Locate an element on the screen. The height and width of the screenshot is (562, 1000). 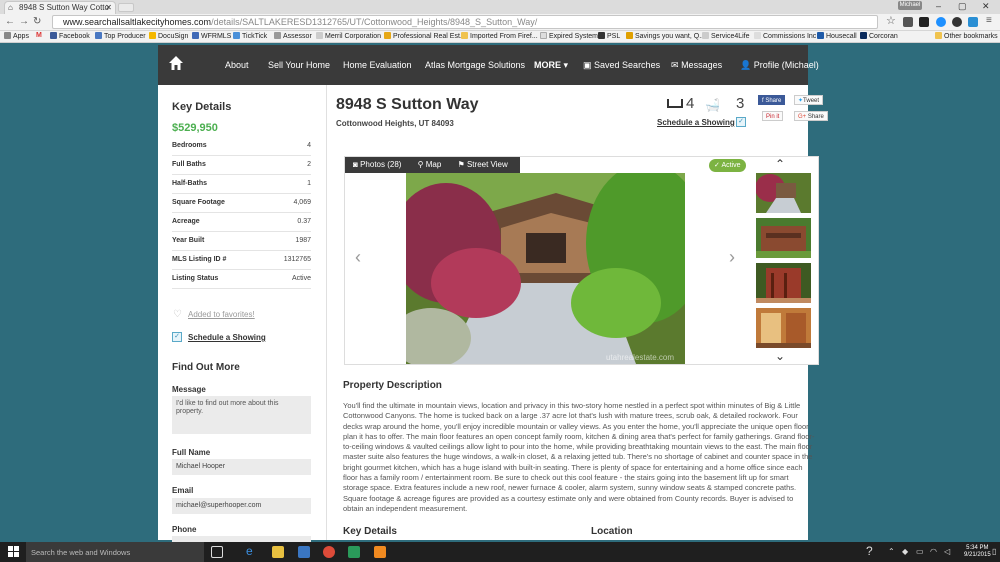
forward-icon: → is located at coordinates (24, 21).